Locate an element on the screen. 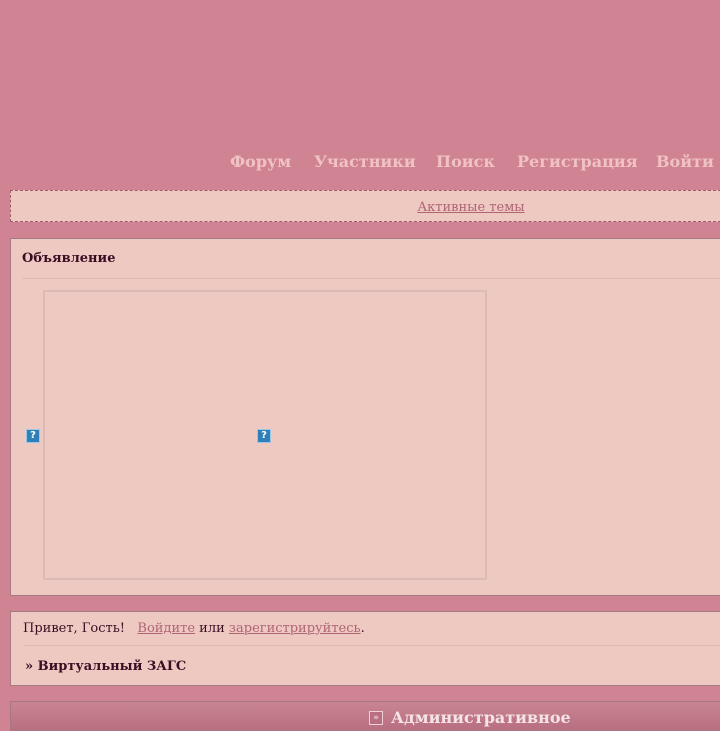 This screenshot has height=731, width=720. announcement-title: Объявление is located at coordinates (69, 258).